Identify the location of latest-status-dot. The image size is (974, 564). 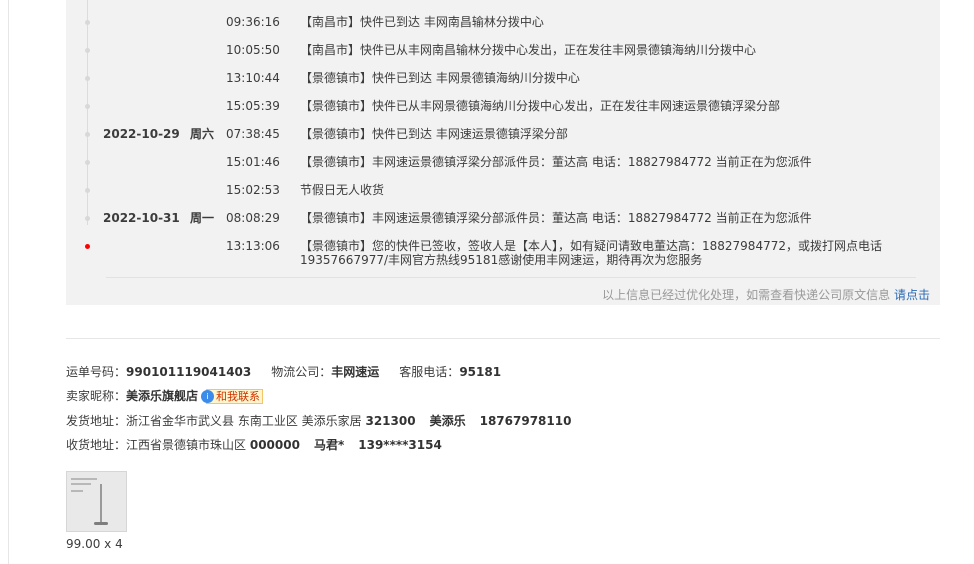
(87, 246).